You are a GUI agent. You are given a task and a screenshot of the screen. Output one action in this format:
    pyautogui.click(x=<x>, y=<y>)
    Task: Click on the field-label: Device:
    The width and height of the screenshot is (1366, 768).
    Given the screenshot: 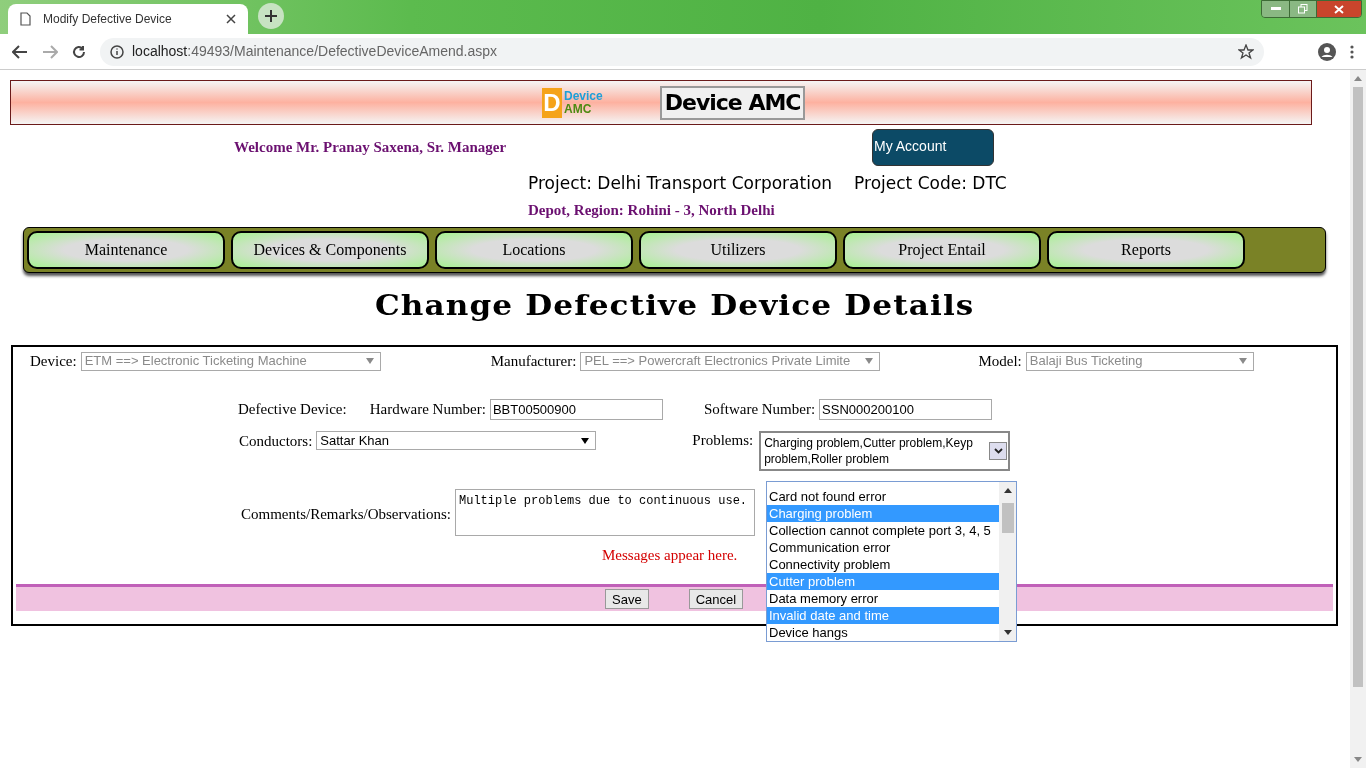 What is the action you would take?
    pyautogui.click(x=53, y=361)
    